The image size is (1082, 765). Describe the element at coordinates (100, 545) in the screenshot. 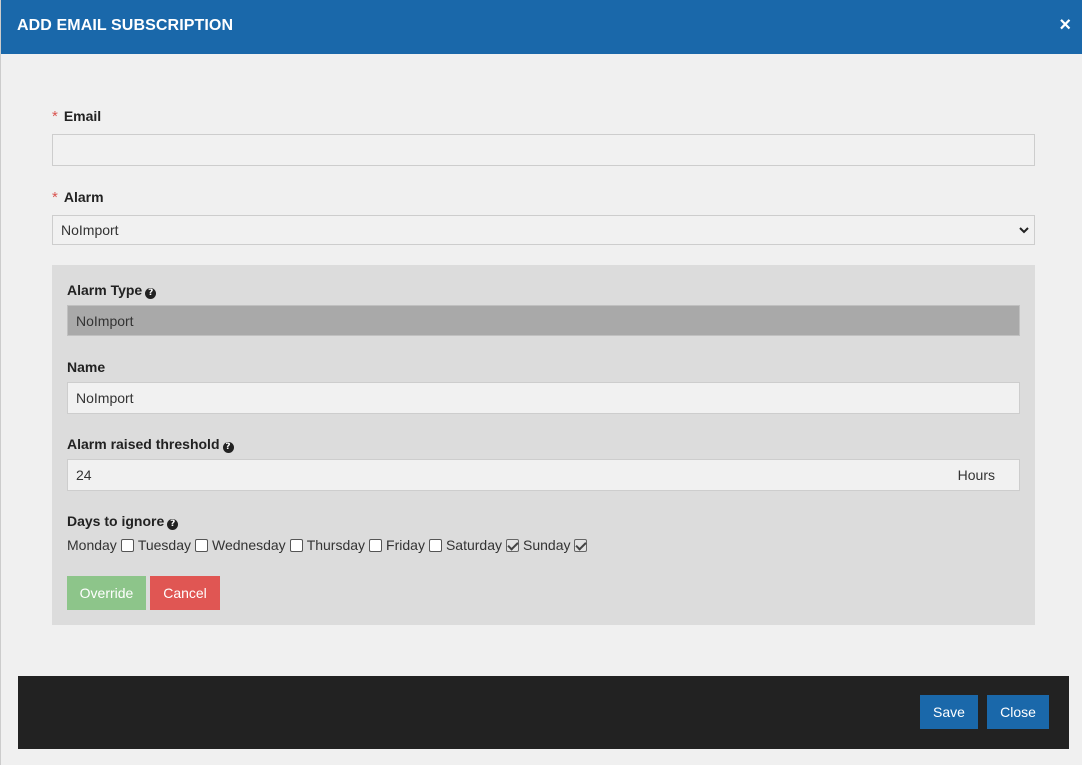

I see `day-monday: Monday` at that location.